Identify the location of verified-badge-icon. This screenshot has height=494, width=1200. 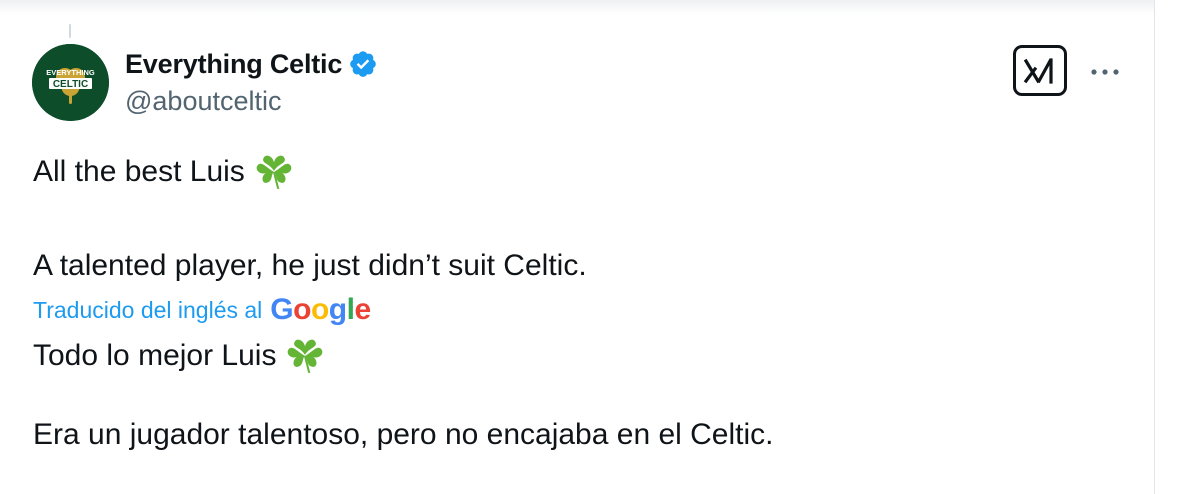
(363, 64).